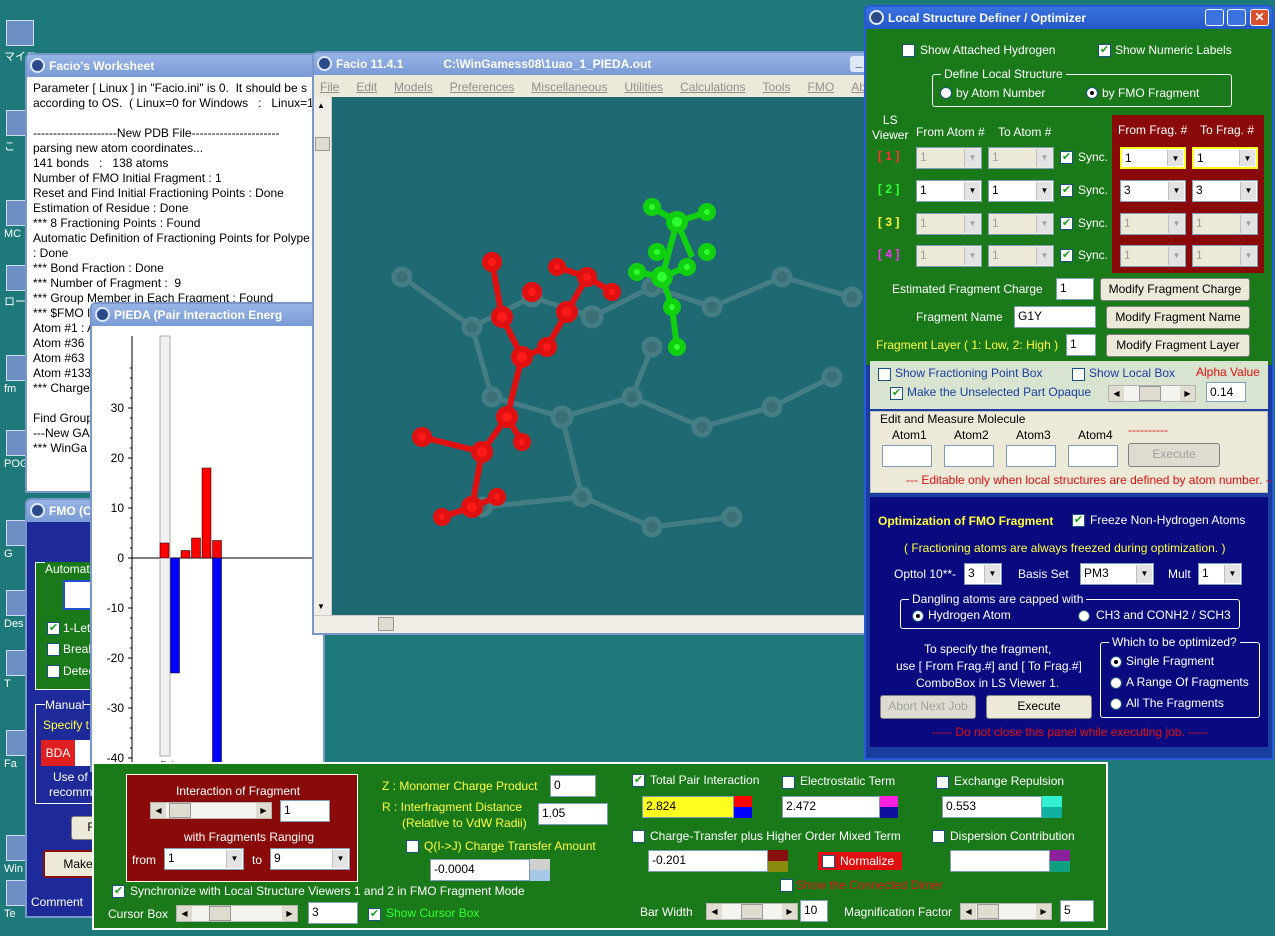 The height and width of the screenshot is (936, 1275). I want to click on to-frag-select: 3 ▼, so click(1225, 191).